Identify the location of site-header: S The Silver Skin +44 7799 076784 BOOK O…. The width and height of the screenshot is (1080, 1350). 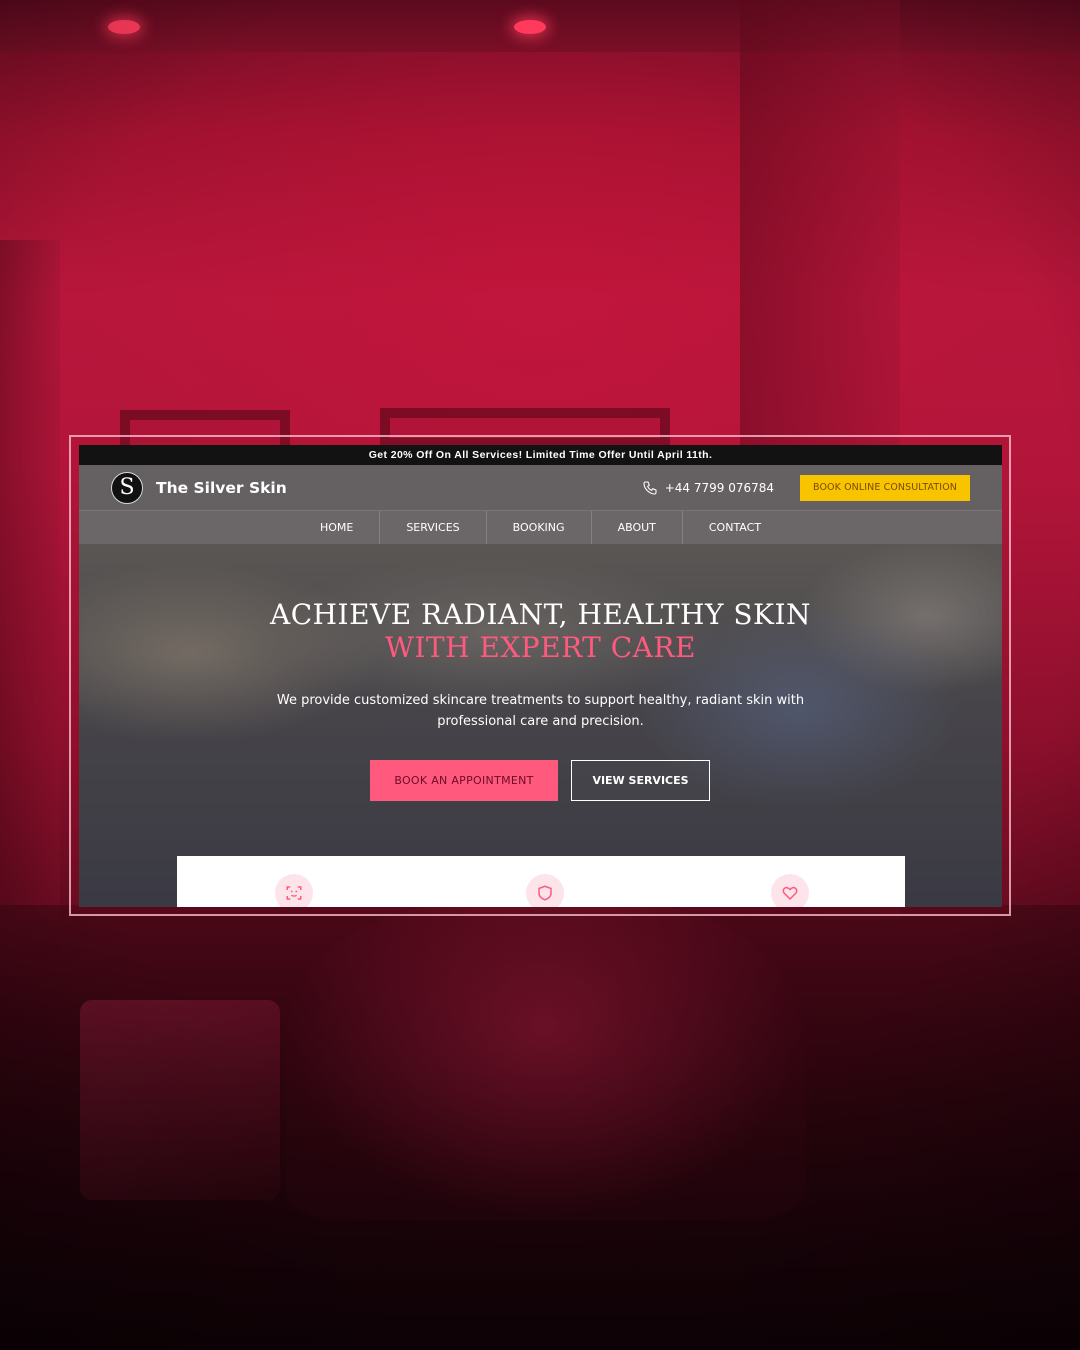
(540, 487).